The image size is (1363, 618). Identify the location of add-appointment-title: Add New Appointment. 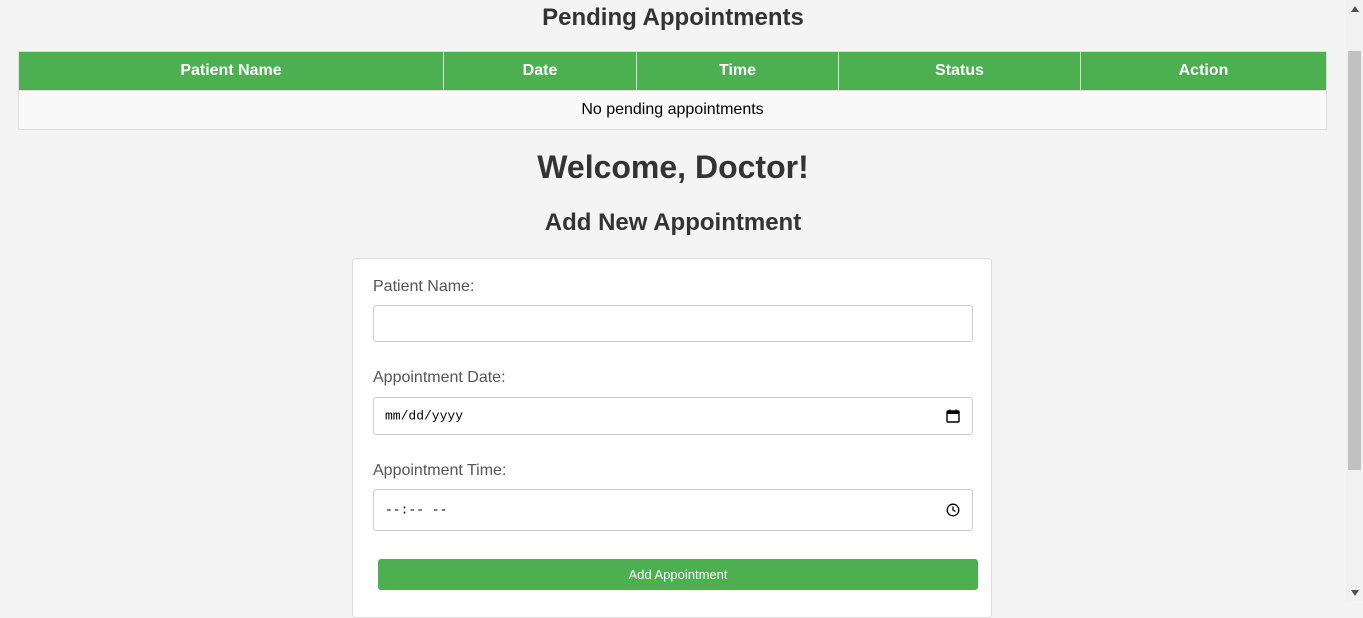
(673, 222).